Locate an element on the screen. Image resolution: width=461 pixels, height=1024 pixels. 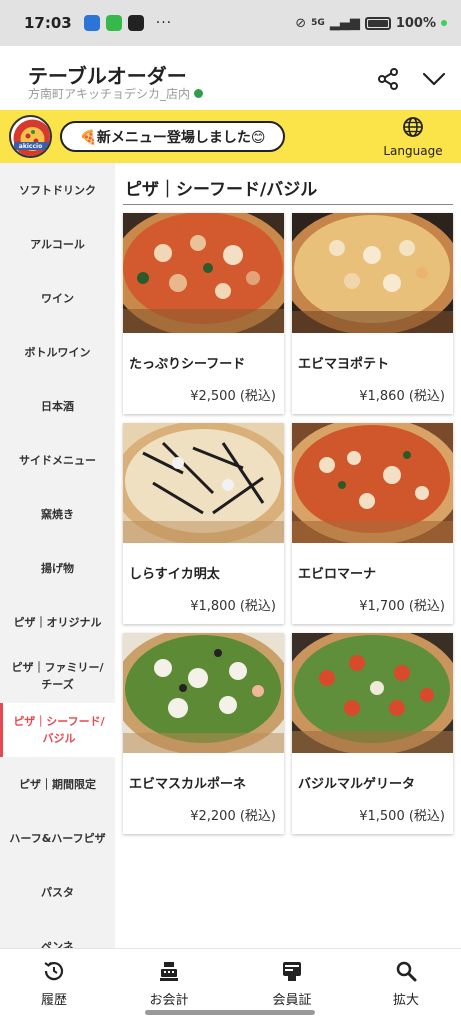
menu-item-card: しらすイカ明太 ¥1,800 (税込) is located at coordinates (203, 523).